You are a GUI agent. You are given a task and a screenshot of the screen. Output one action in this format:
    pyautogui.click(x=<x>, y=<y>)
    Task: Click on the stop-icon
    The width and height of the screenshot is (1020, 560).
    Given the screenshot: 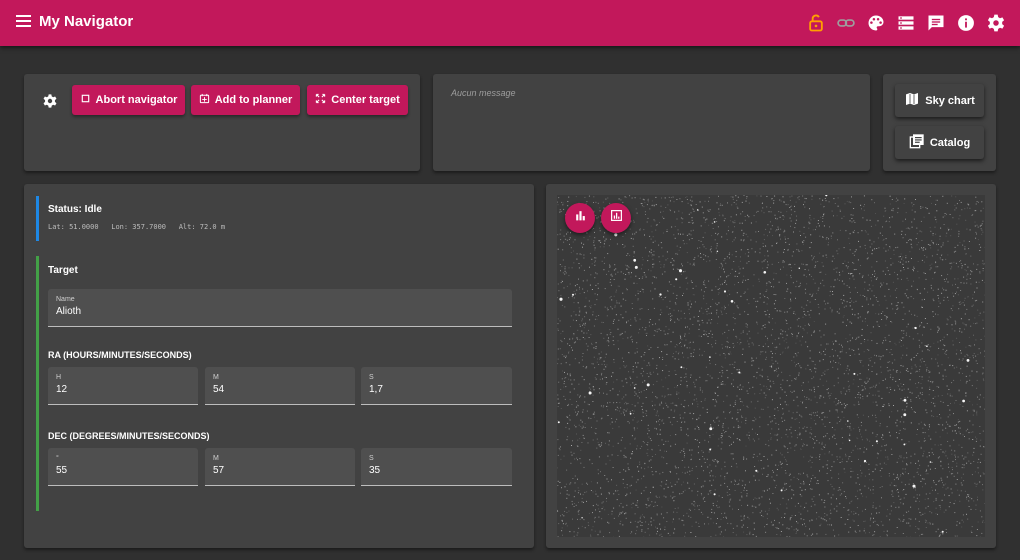 What is the action you would take?
    pyautogui.click(x=85, y=100)
    